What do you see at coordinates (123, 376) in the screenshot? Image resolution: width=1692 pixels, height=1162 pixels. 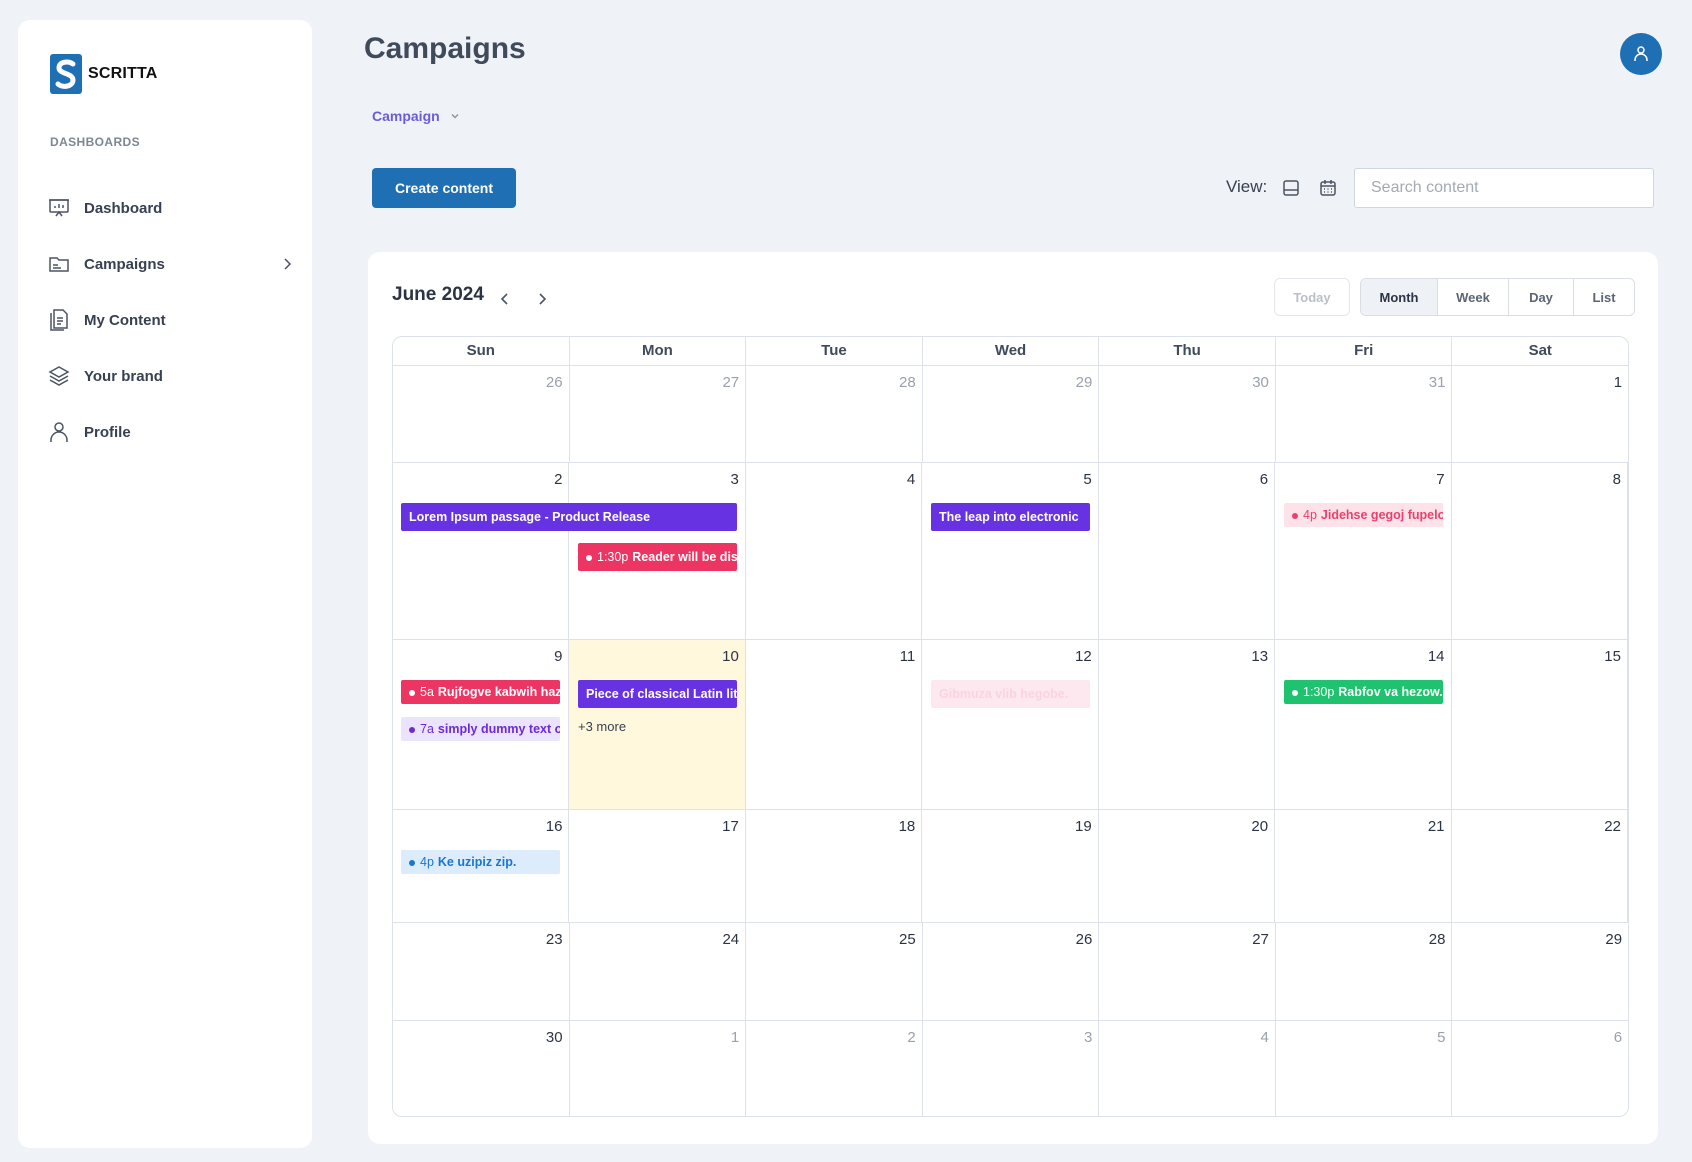 I see `sidebar-item-label: Your brand` at bounding box center [123, 376].